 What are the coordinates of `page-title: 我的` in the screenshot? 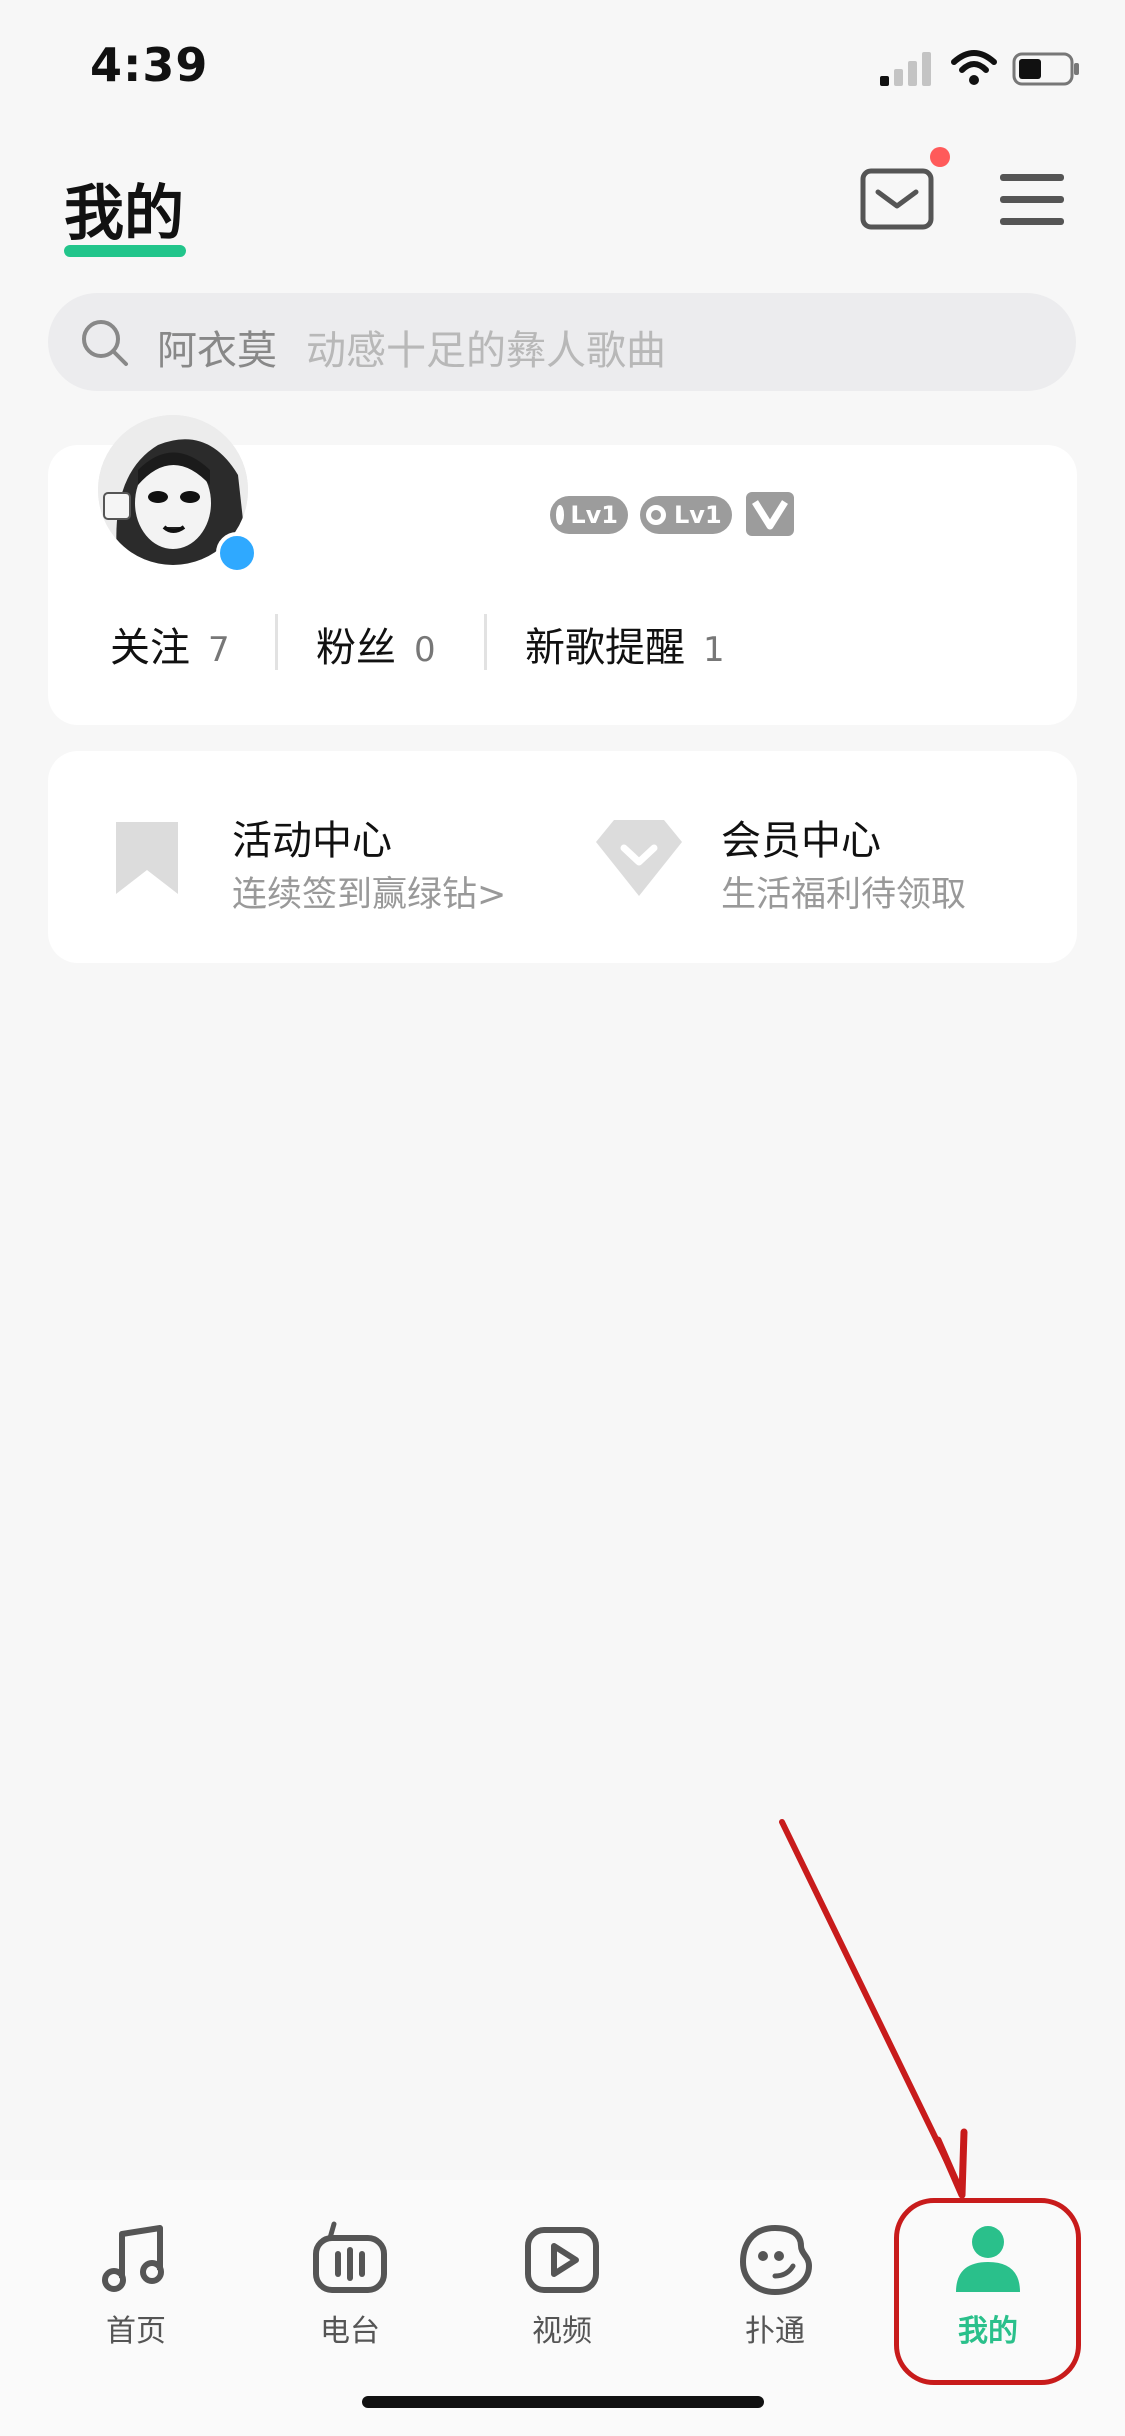 It's located at (124, 214).